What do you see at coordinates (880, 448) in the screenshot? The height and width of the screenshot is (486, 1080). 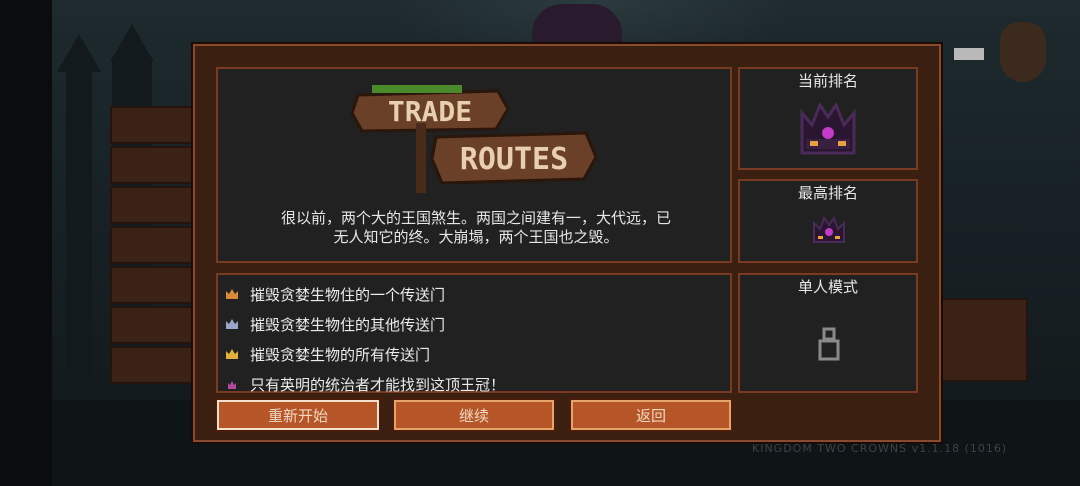 I see `version-watermark: KINGDOM TWO CROWNS v1.1.18 (1016)` at bounding box center [880, 448].